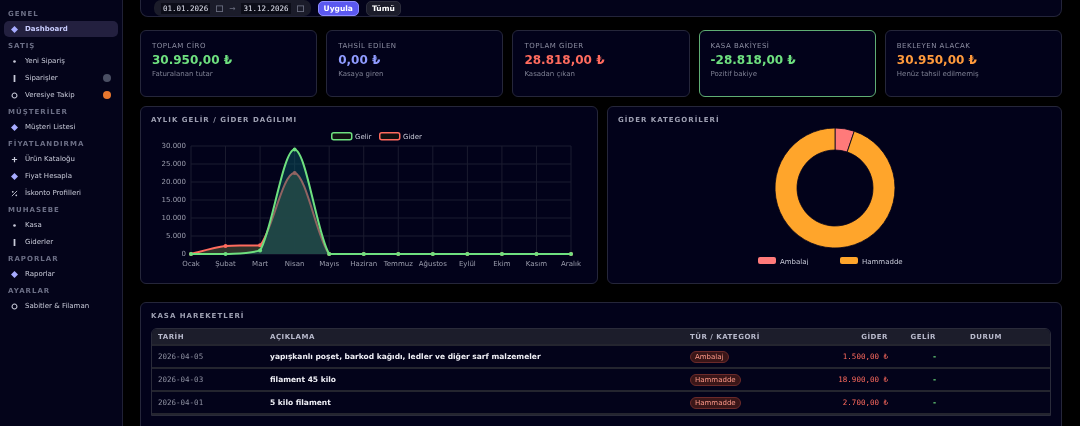 This screenshot has height=426, width=1080. I want to click on card-value: 28.818,00 ₺, so click(565, 60).